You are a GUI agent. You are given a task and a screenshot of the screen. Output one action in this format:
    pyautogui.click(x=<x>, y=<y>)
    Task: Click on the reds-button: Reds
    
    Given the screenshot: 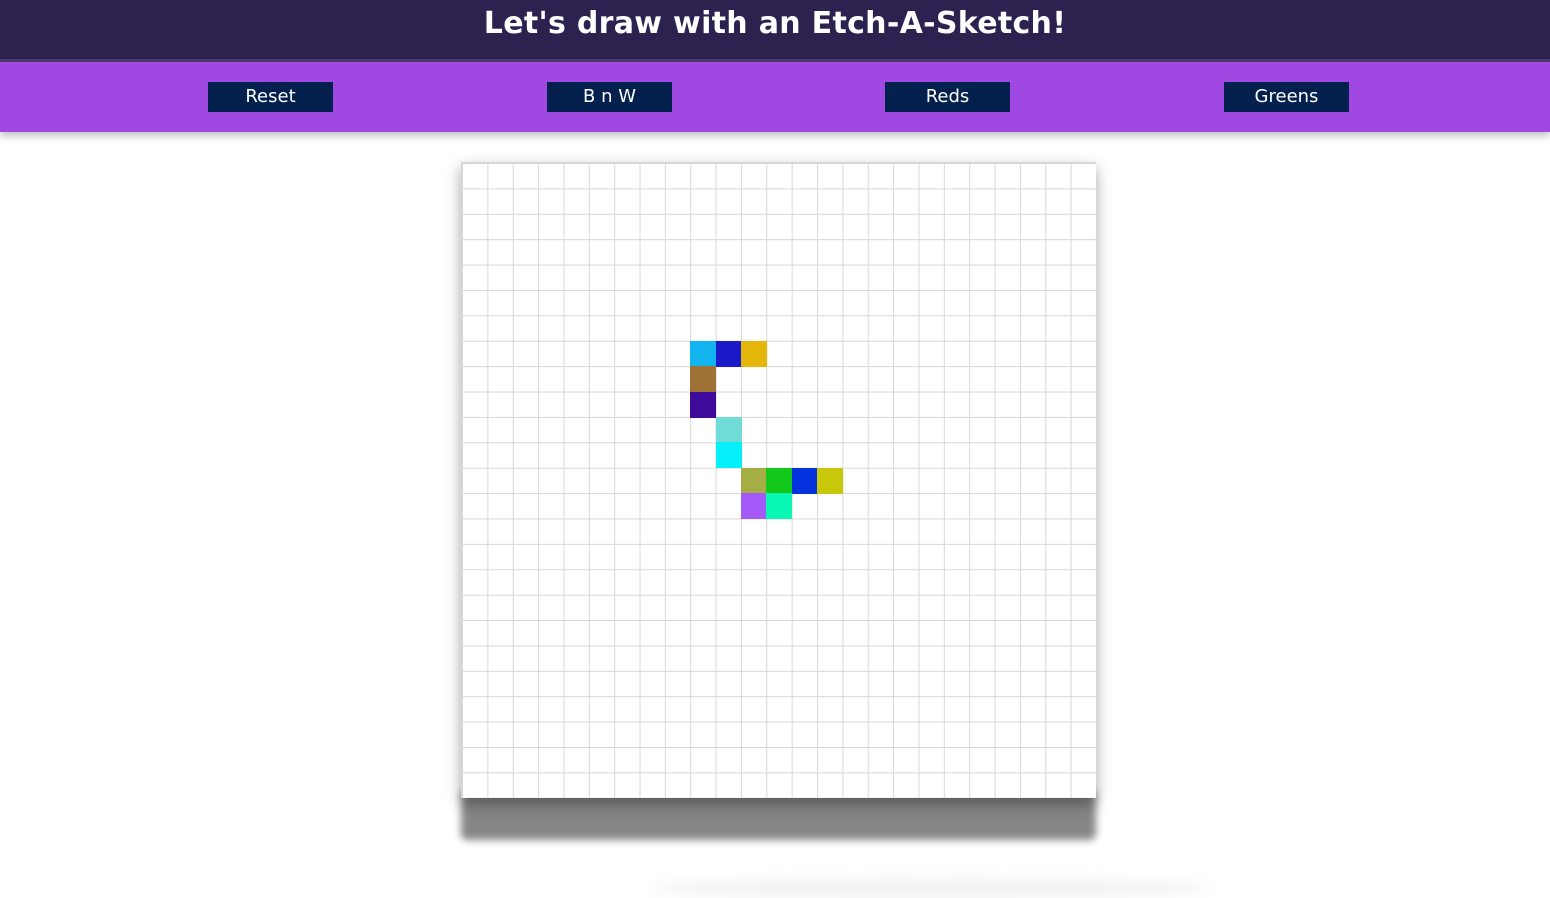 What is the action you would take?
    pyautogui.click(x=947, y=97)
    